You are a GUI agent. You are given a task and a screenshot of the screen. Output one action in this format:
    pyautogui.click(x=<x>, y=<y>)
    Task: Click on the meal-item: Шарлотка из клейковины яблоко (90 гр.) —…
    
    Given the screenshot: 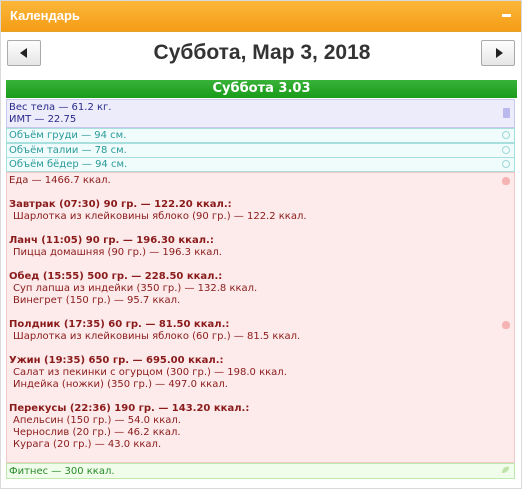 What is the action you would take?
    pyautogui.click(x=160, y=216)
    